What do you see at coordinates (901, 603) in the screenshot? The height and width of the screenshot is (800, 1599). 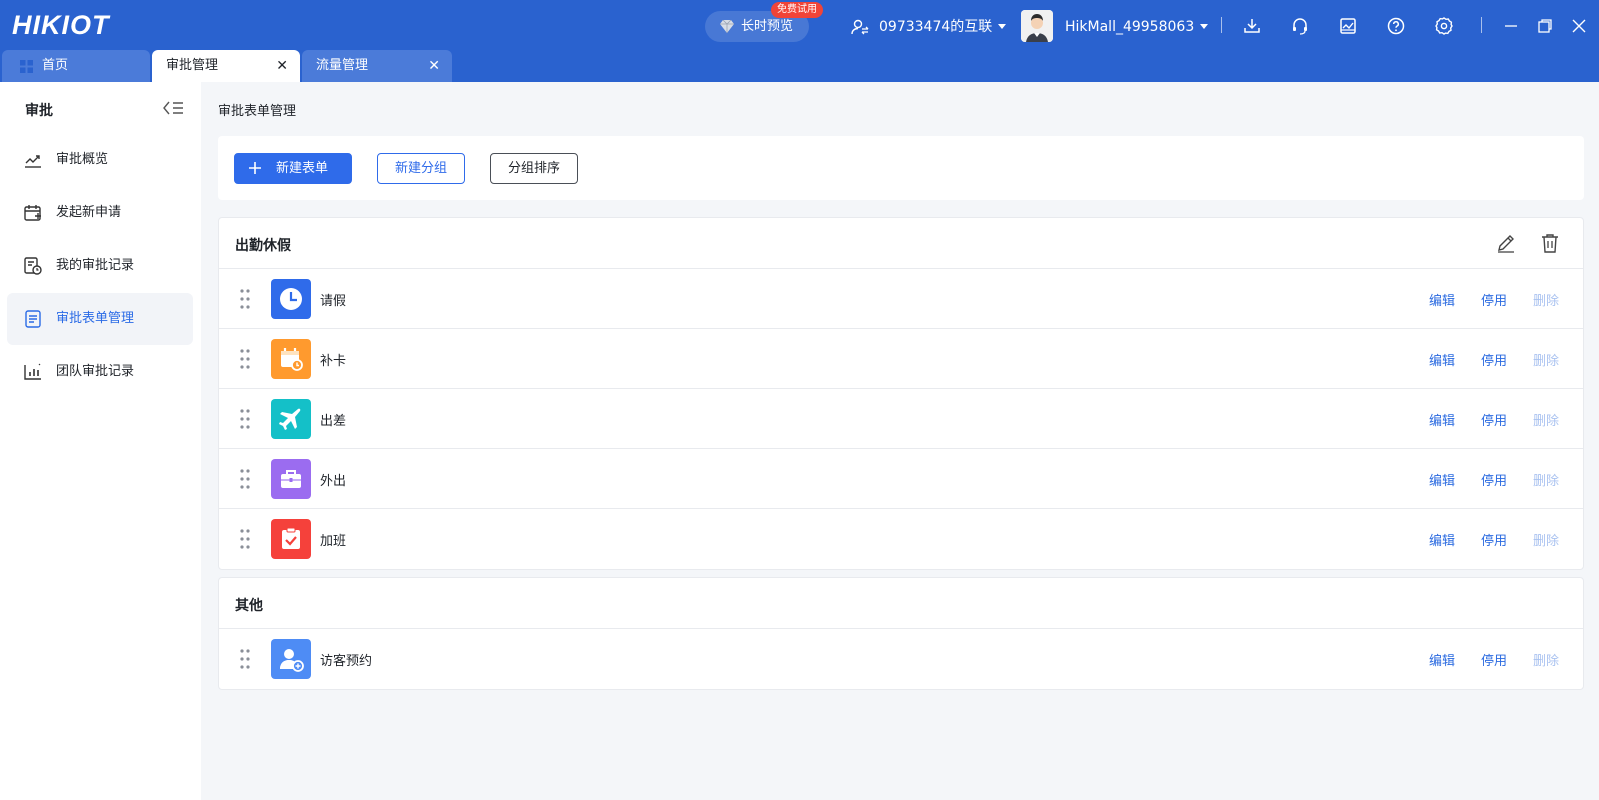 I see `group-header: 其他` at bounding box center [901, 603].